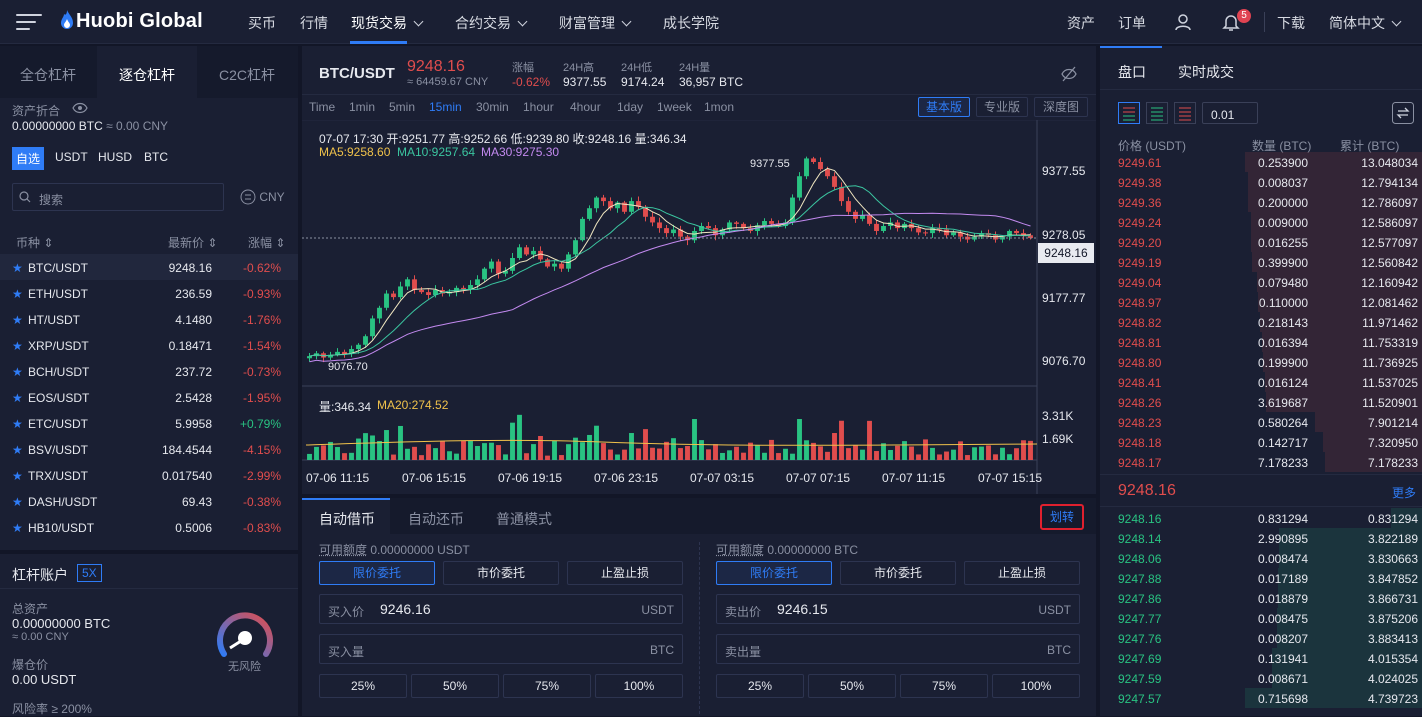 This screenshot has width=1422, height=717. Describe the element at coordinates (149, 293) in the screenshot. I see `pair-row: ★ ETH/USDT 236.59 -0.93%` at that location.